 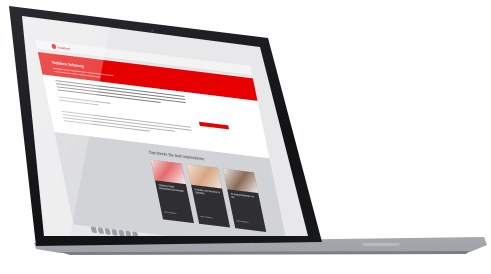 I want to click on browser-icon, so click(x=101, y=231).